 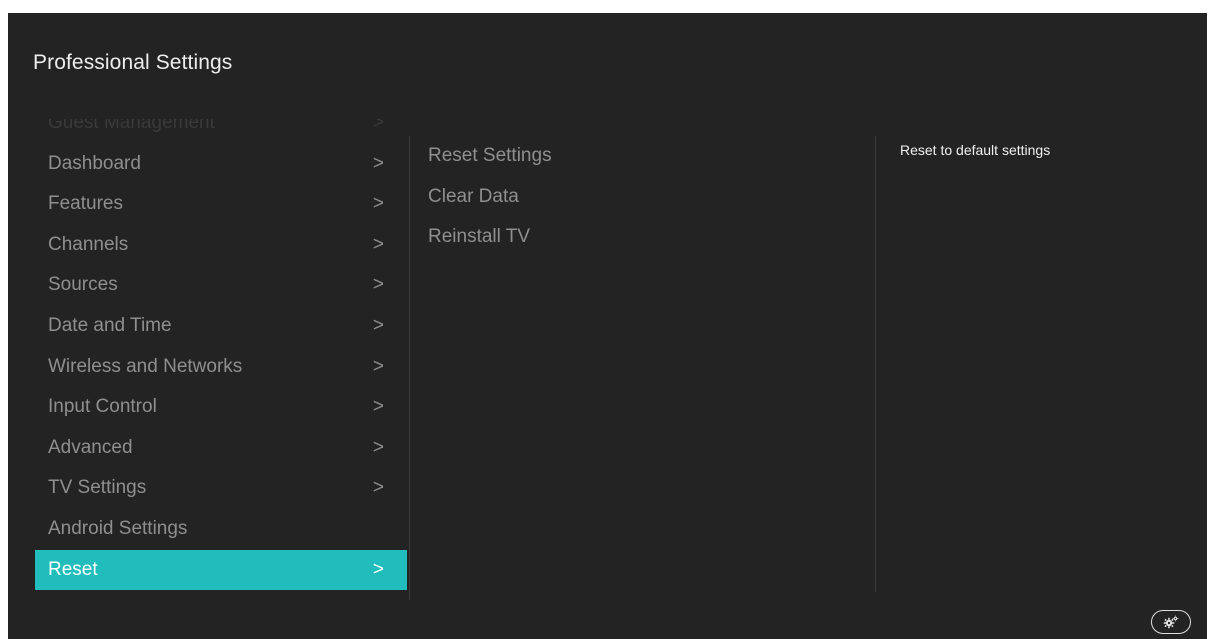 I want to click on menu-item-label: Date and Time, so click(x=110, y=325).